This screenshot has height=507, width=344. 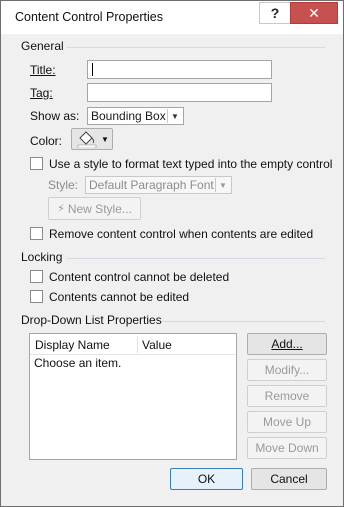 I want to click on show-as-select: Bounding Box ▼, so click(x=135, y=116).